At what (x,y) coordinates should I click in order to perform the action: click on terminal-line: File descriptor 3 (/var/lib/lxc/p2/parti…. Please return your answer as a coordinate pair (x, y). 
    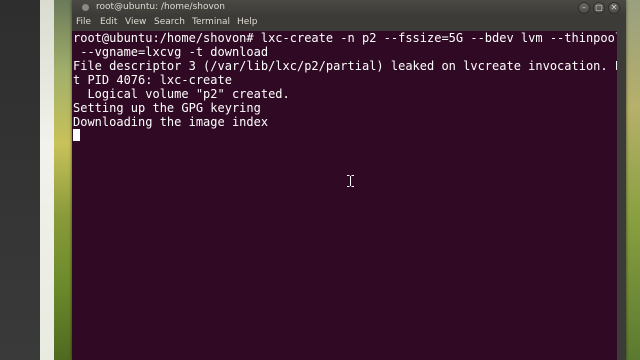
    Looking at the image, I should click on (349, 66).